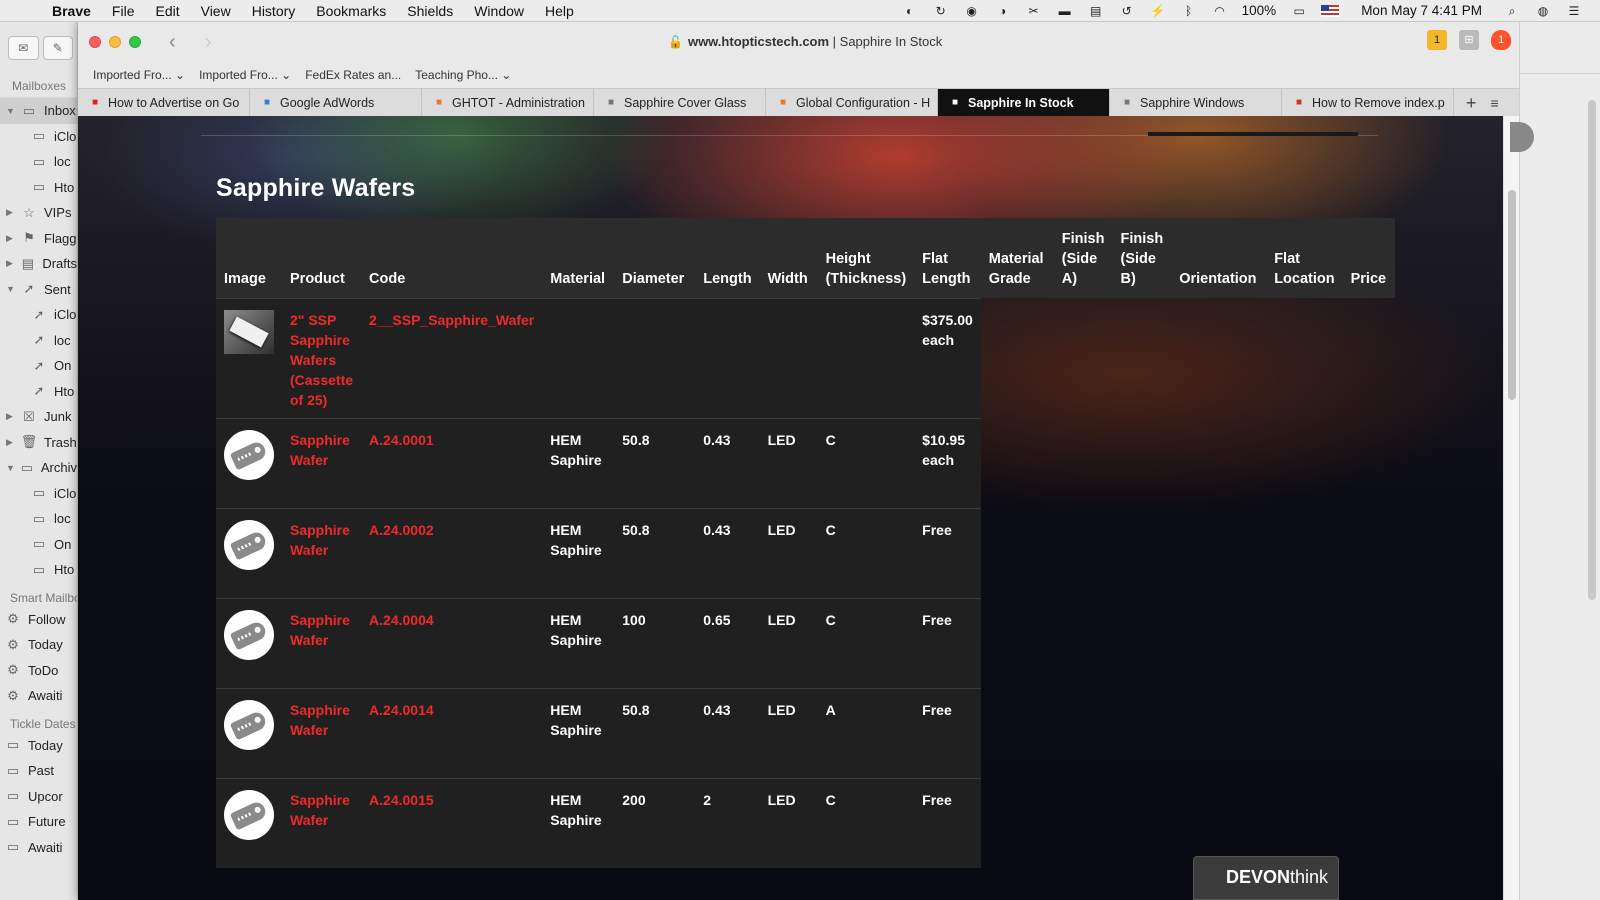 This screenshot has height=900, width=1600. Describe the element at coordinates (1065, 11) in the screenshot. I see `display-icon: ▬` at that location.